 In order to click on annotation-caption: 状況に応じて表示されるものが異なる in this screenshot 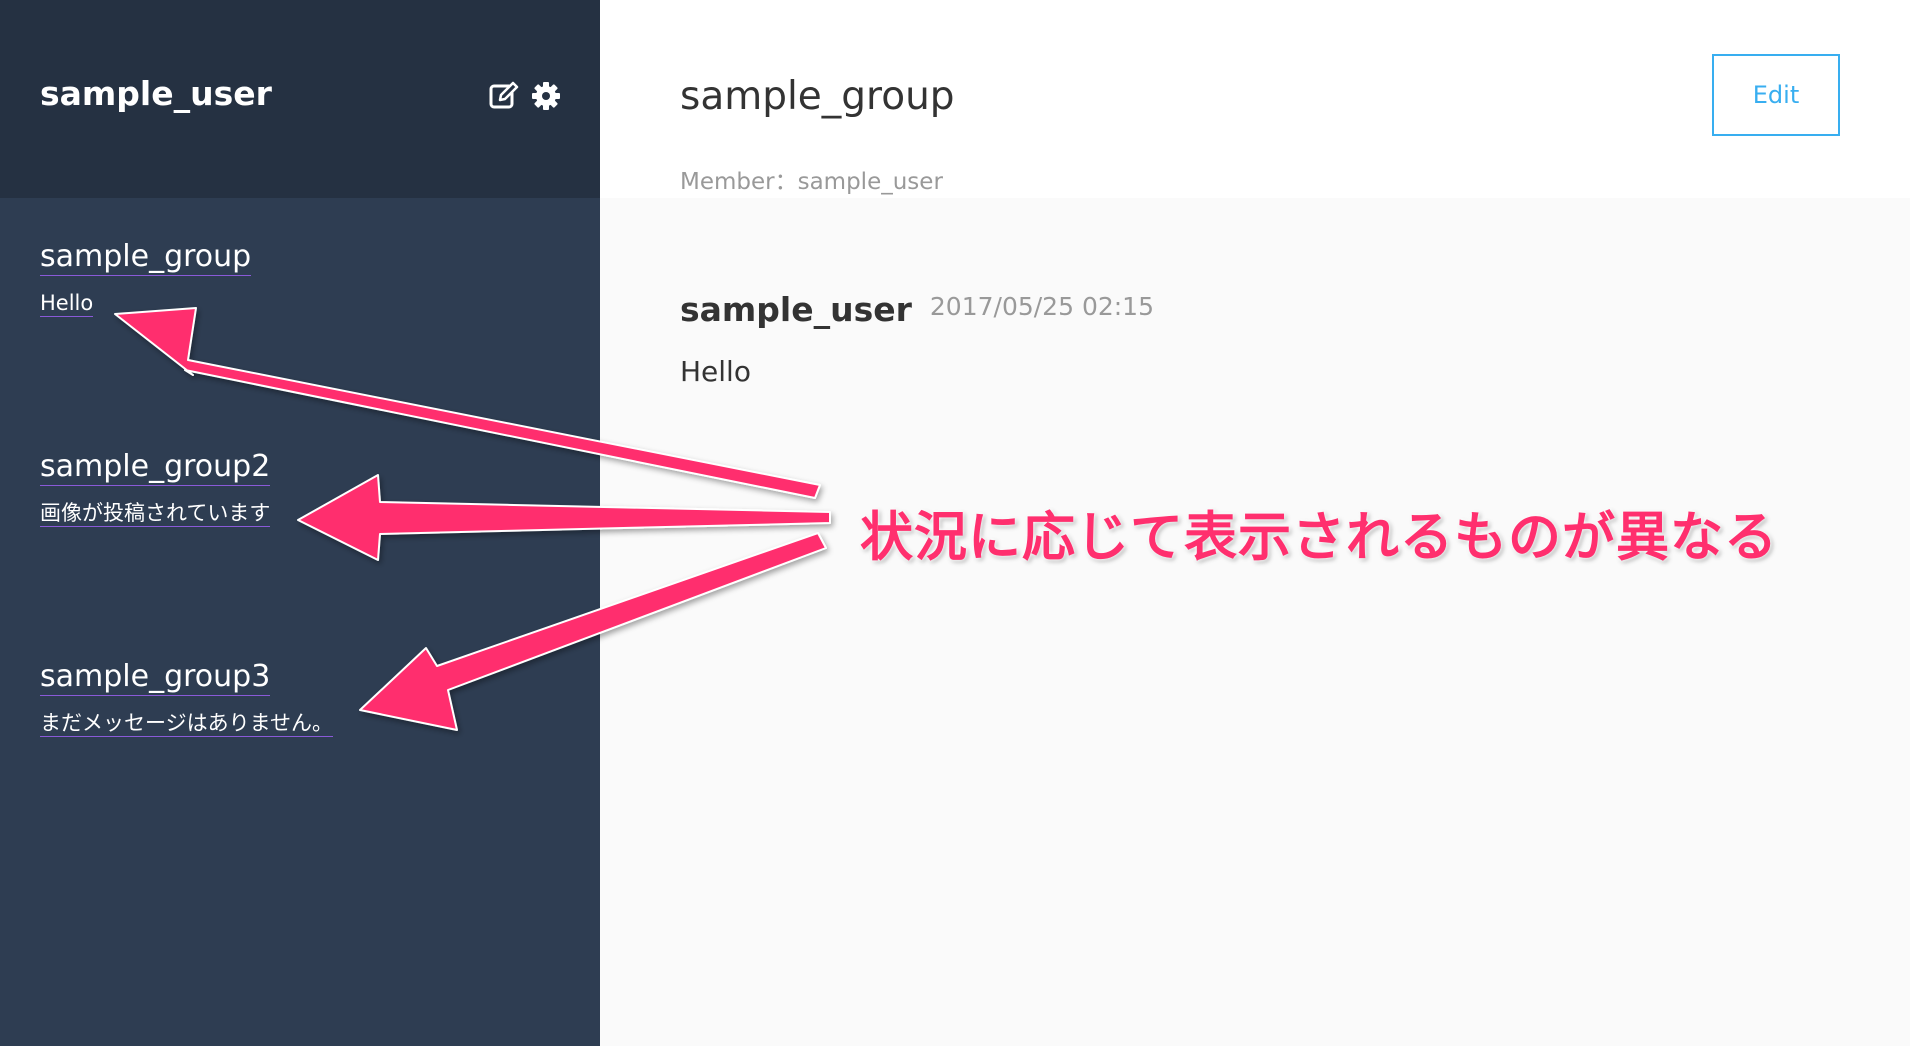, I will do `click(1319, 537)`.